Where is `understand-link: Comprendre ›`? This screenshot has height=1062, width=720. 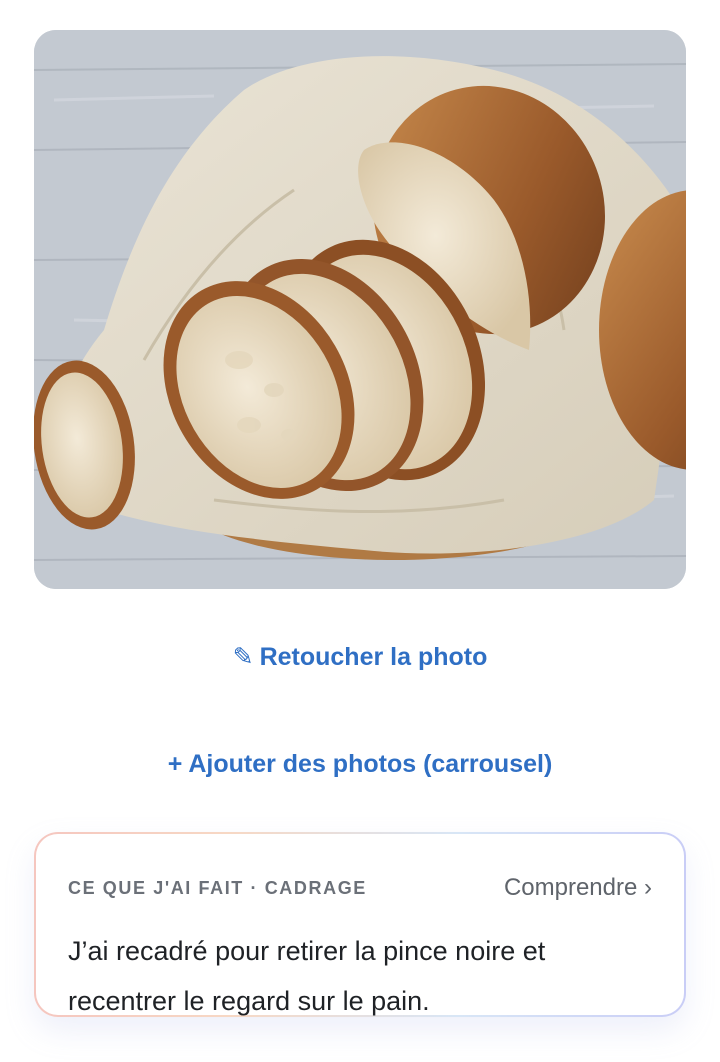 understand-link: Comprendre › is located at coordinates (578, 888).